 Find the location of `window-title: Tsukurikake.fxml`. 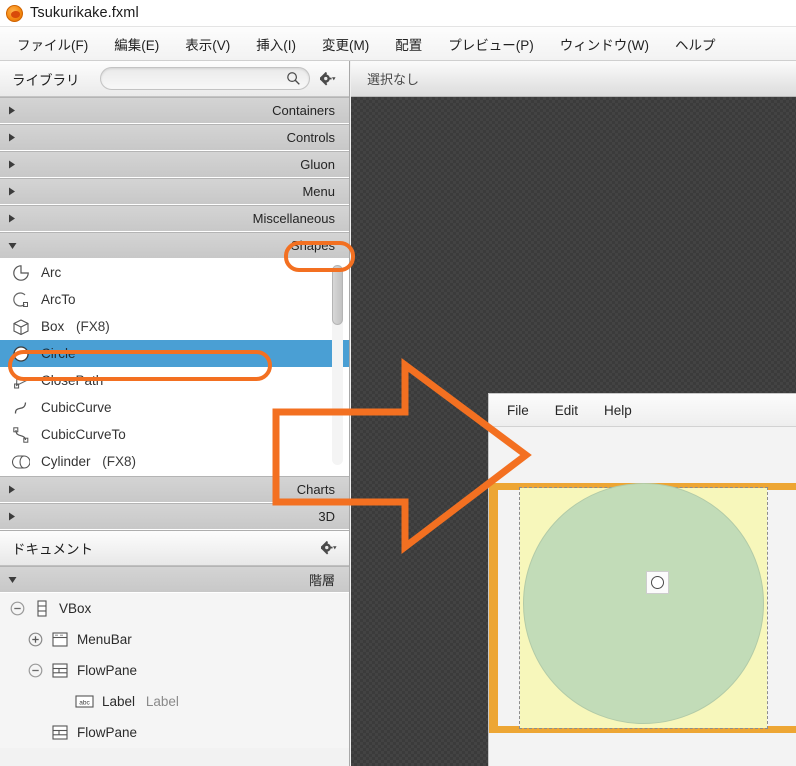

window-title: Tsukurikake.fxml is located at coordinates (84, 13).